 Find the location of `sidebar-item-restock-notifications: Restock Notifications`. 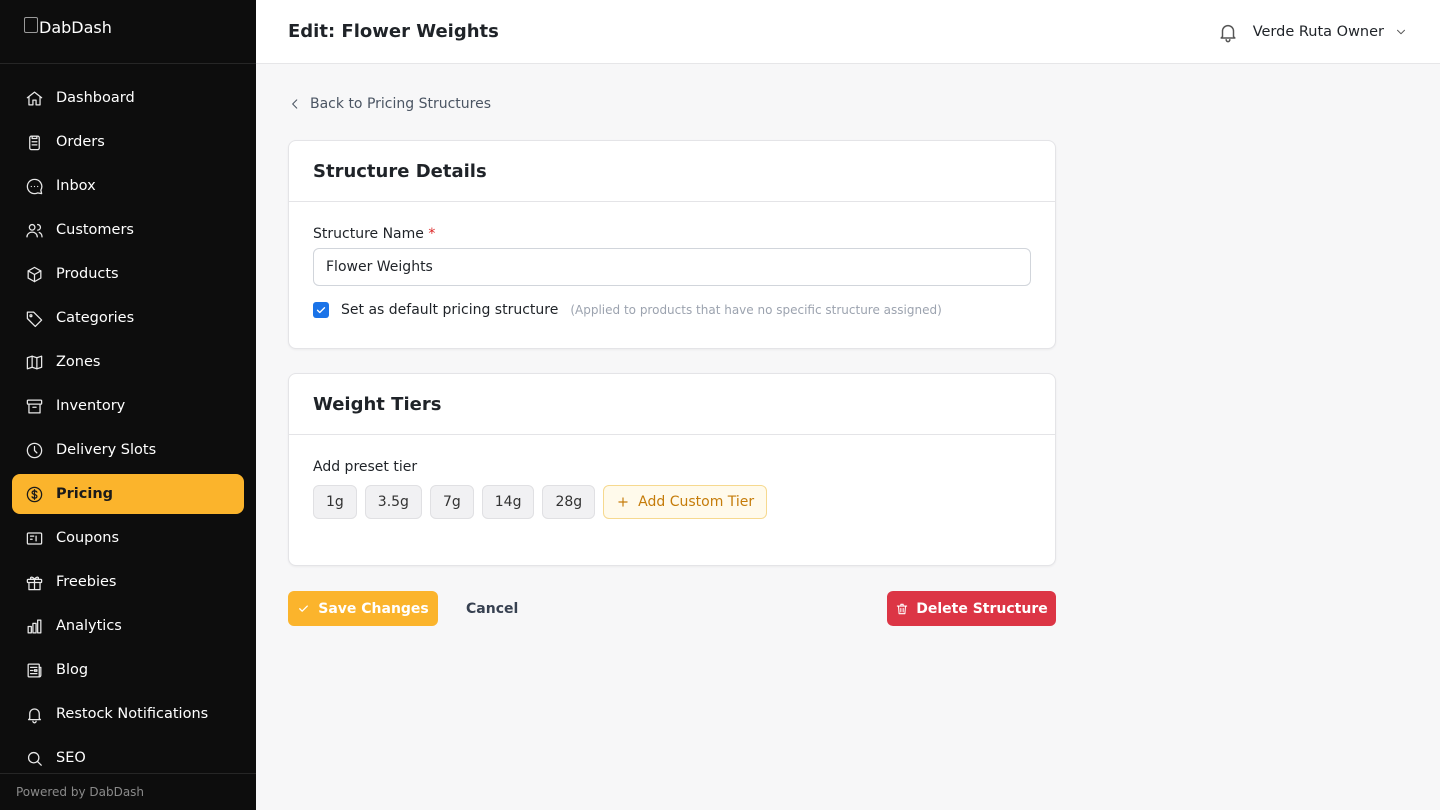

sidebar-item-restock-notifications: Restock Notifications is located at coordinates (128, 714).